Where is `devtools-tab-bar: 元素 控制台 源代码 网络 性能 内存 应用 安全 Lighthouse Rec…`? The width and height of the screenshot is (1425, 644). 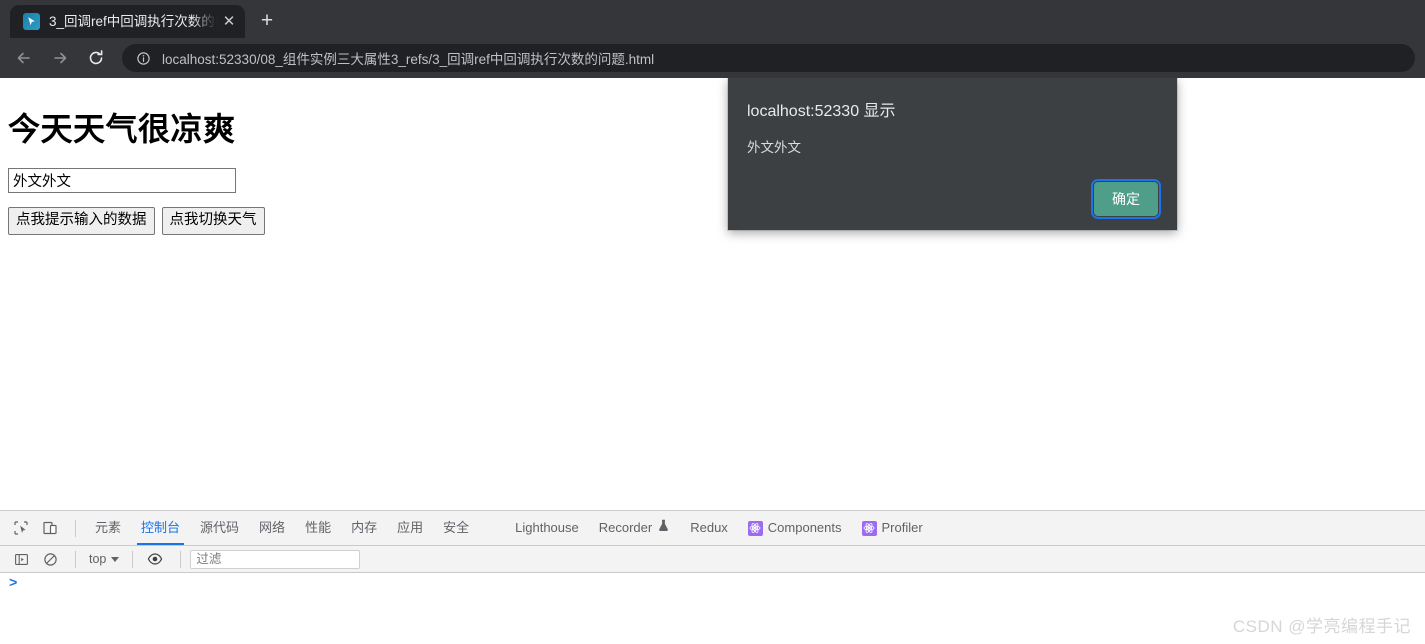
devtools-tab-bar: 元素 控制台 源代码 网络 性能 内存 应用 安全 Lighthouse Rec… is located at coordinates (712, 528).